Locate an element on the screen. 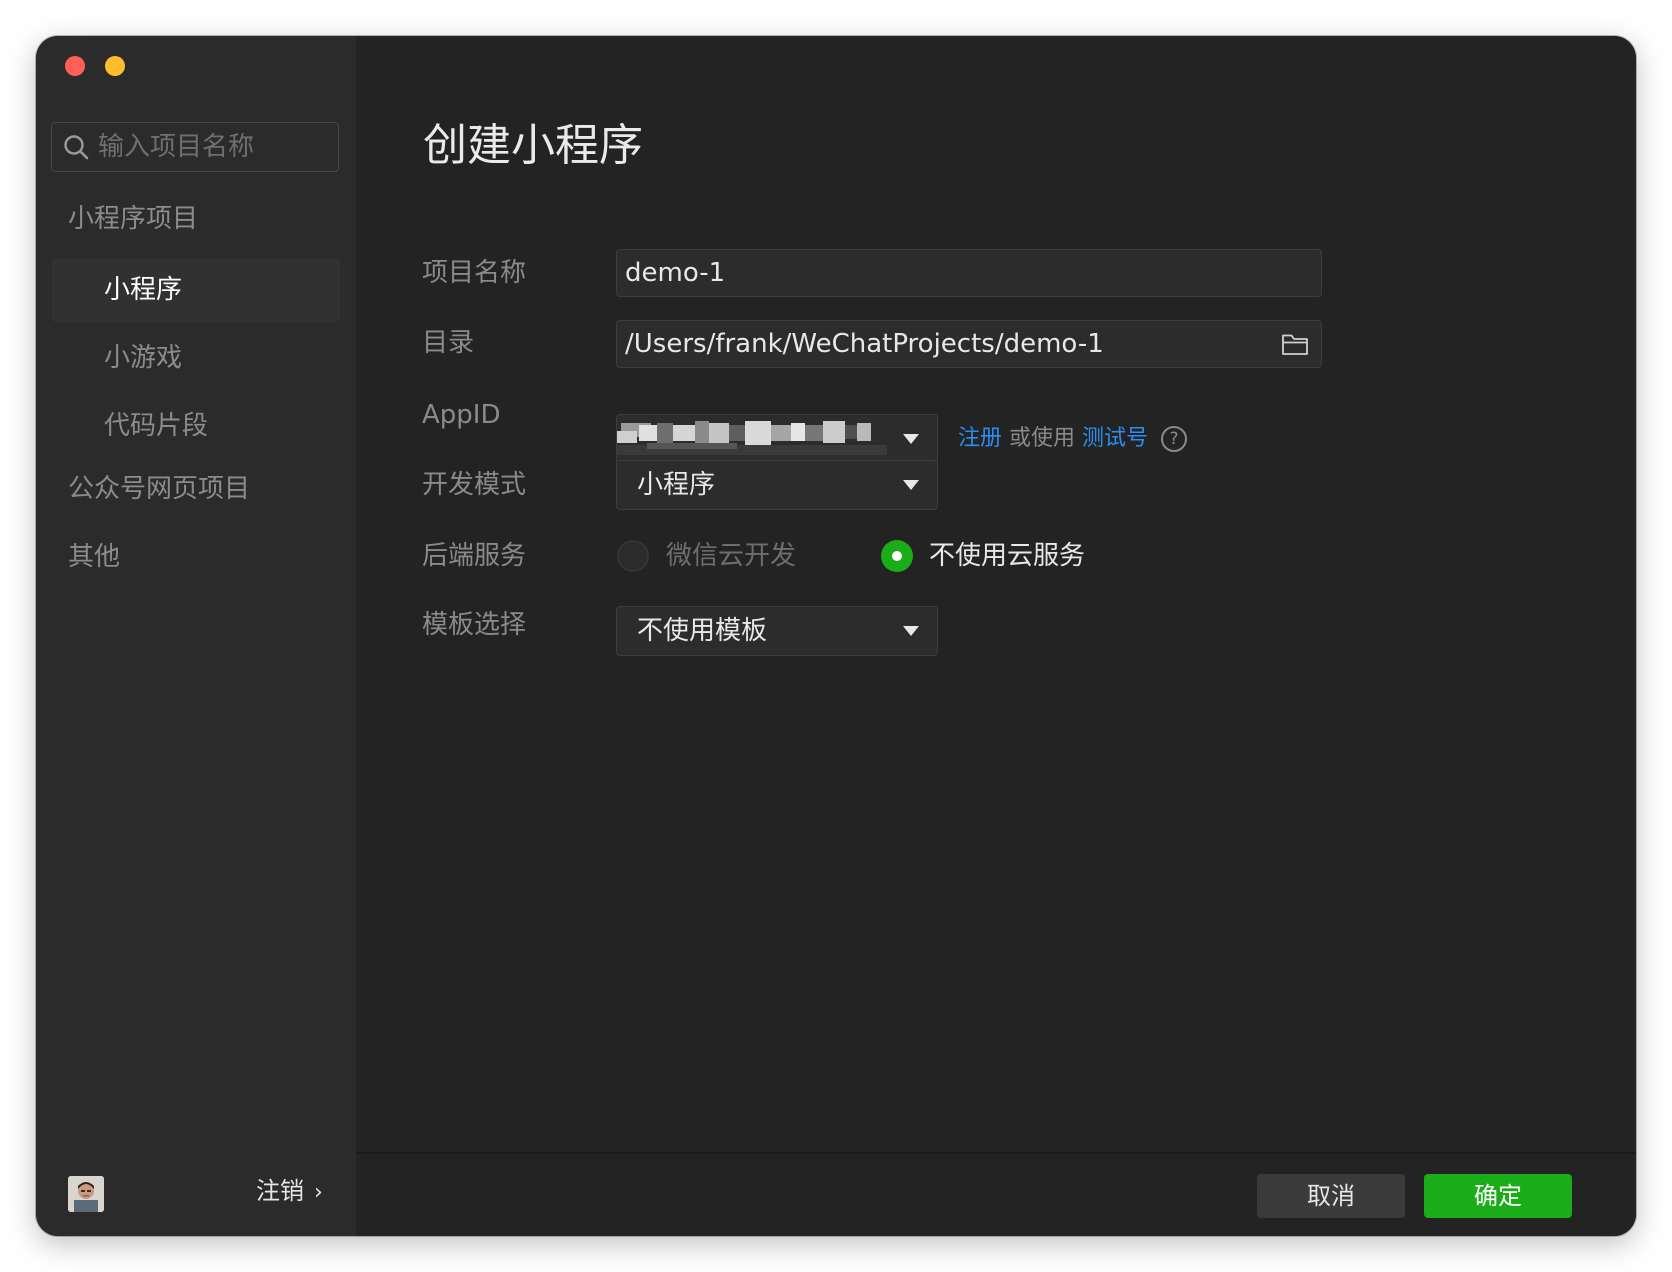  close-window-button is located at coordinates (75, 66).